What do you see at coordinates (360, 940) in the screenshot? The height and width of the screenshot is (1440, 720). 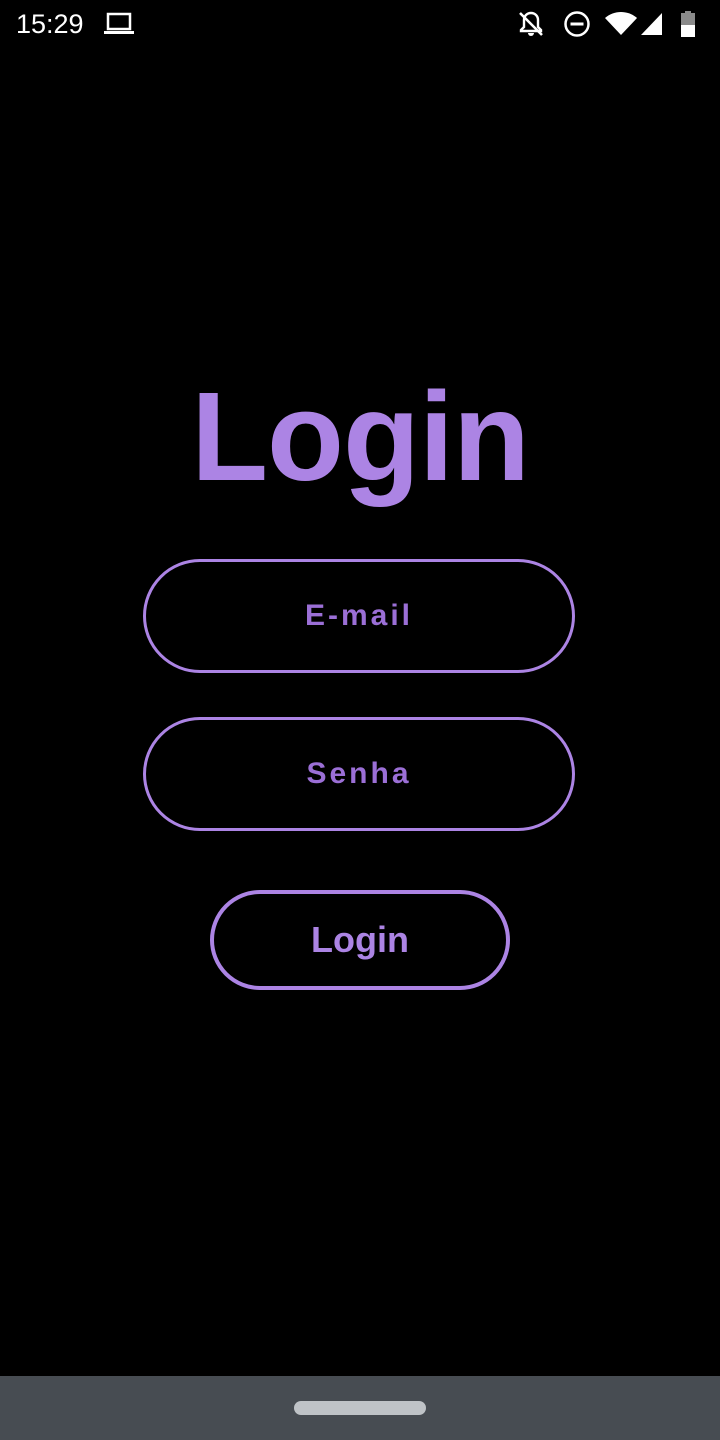 I see `login-button: Login` at bounding box center [360, 940].